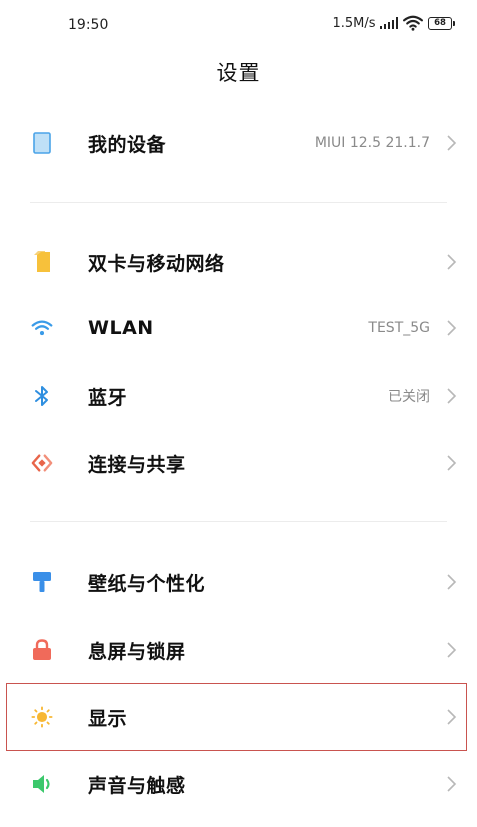  Describe the element at coordinates (137, 464) in the screenshot. I see `setting-label: 连接与共享` at that location.